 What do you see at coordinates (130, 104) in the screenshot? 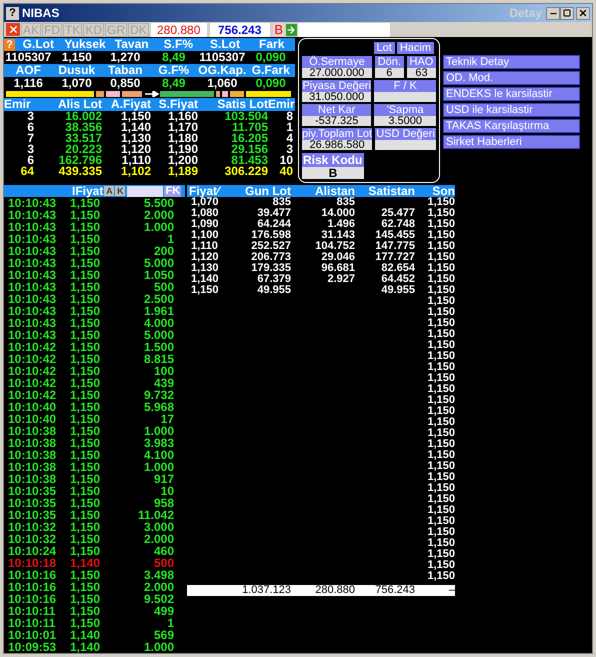
I see `column-header: A.Fiyat` at bounding box center [130, 104].